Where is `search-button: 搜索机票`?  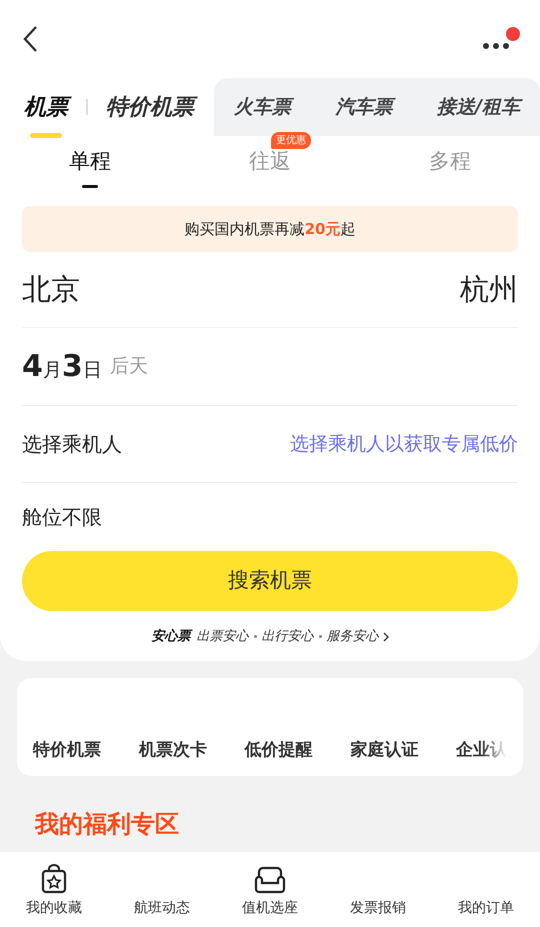
search-button: 搜索机票 is located at coordinates (270, 581).